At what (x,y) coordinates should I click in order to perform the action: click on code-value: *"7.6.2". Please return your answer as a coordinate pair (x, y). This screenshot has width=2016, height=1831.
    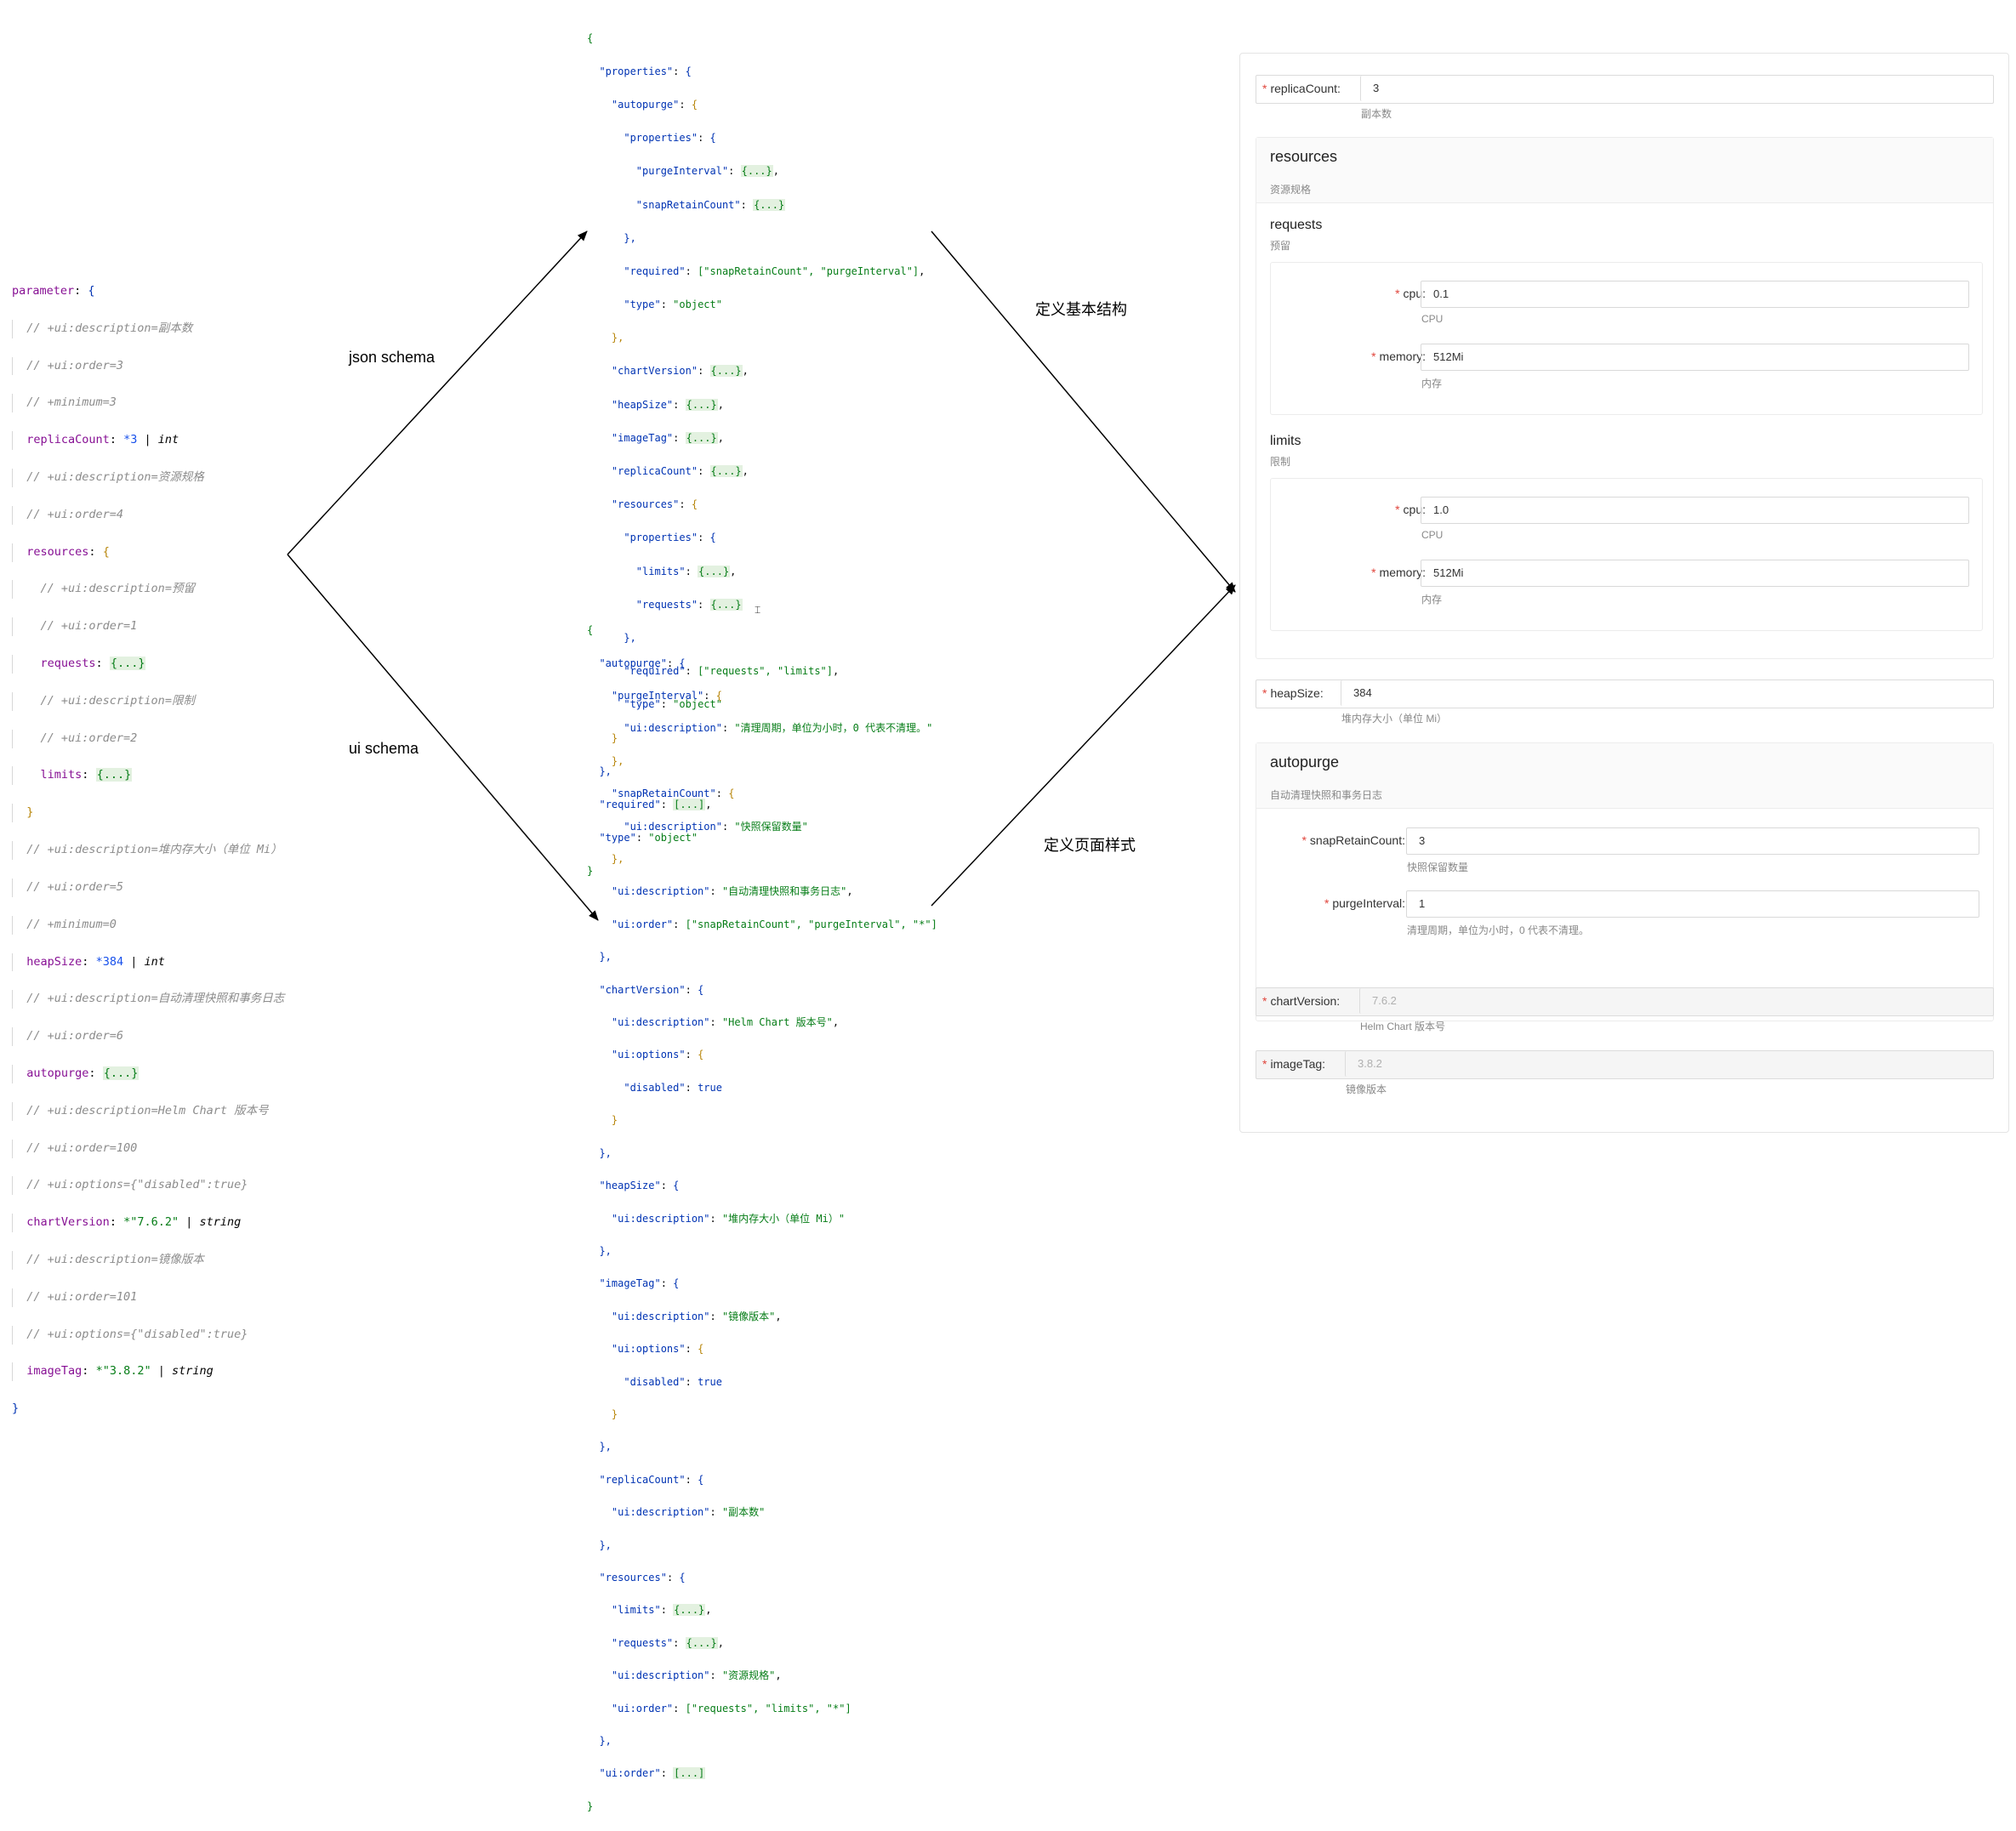
    Looking at the image, I should click on (151, 1222).